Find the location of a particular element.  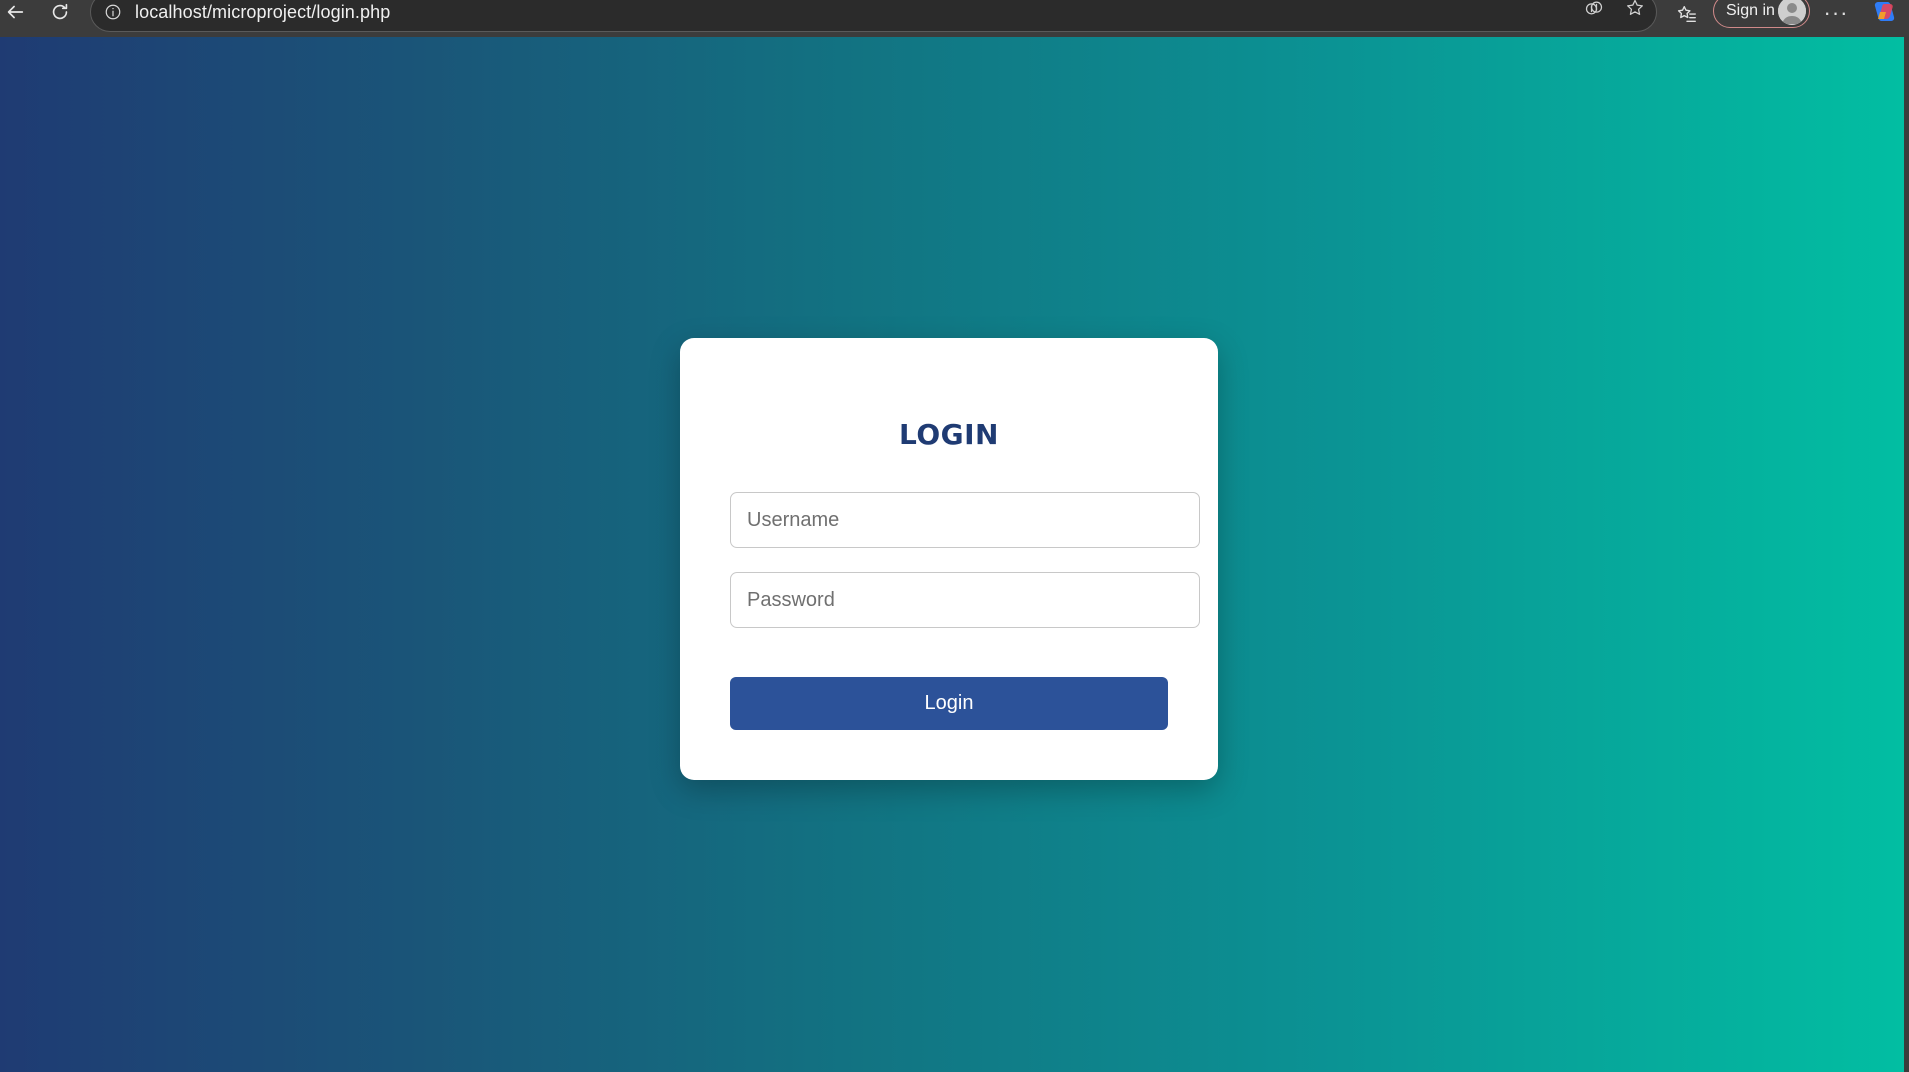

sign-in-label: Sign in is located at coordinates (1750, 10).